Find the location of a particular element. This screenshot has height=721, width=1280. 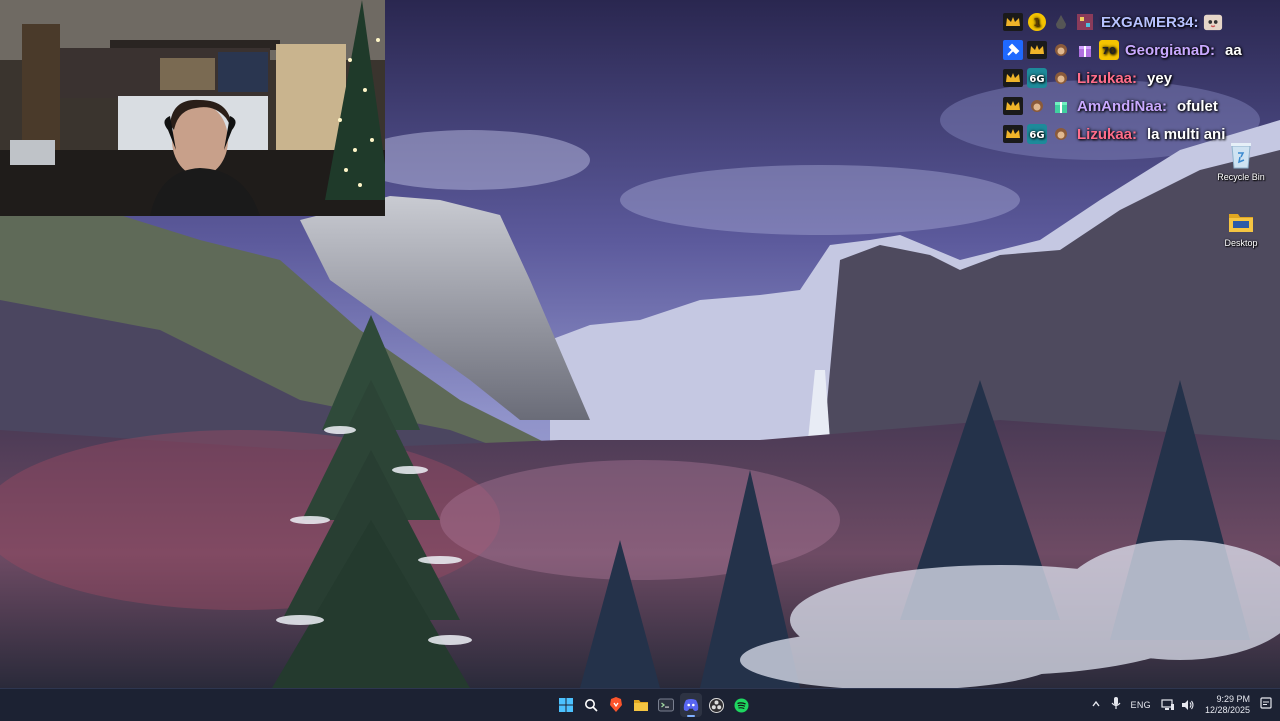

brave-icon is located at coordinates (616, 704).